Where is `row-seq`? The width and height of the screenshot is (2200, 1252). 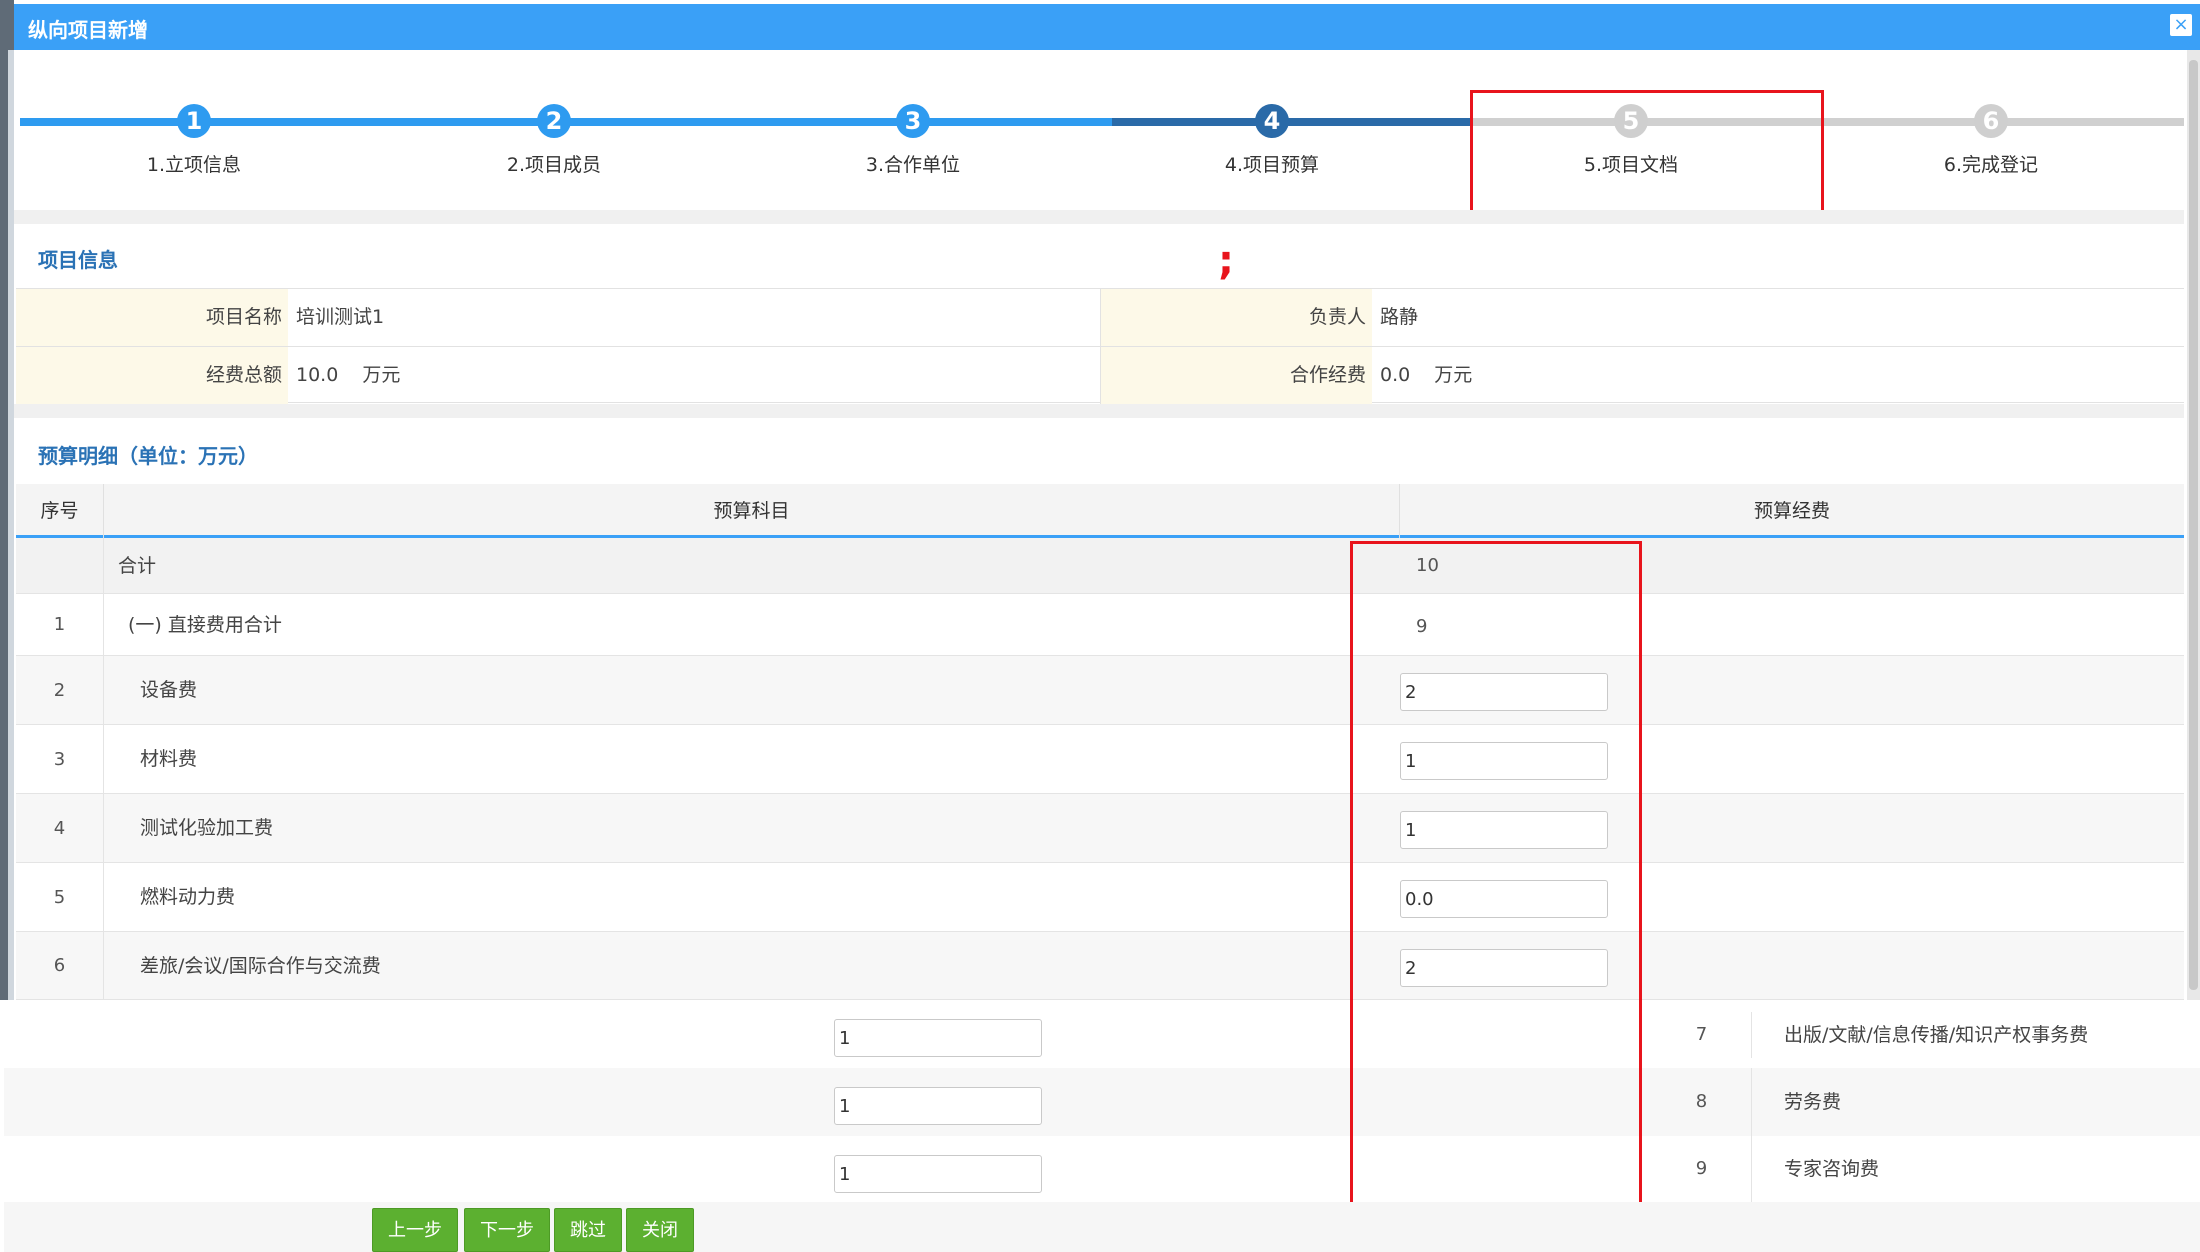
row-seq is located at coordinates (60, 565).